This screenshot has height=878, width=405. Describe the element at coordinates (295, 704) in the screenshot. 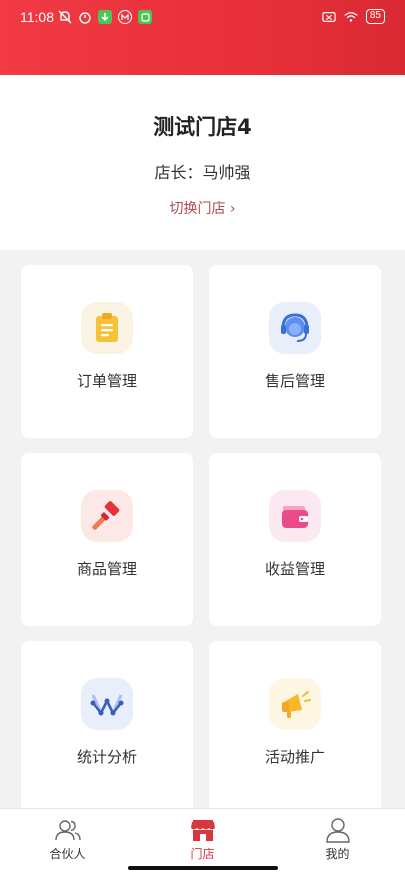

I see `megaphone-icon` at that location.